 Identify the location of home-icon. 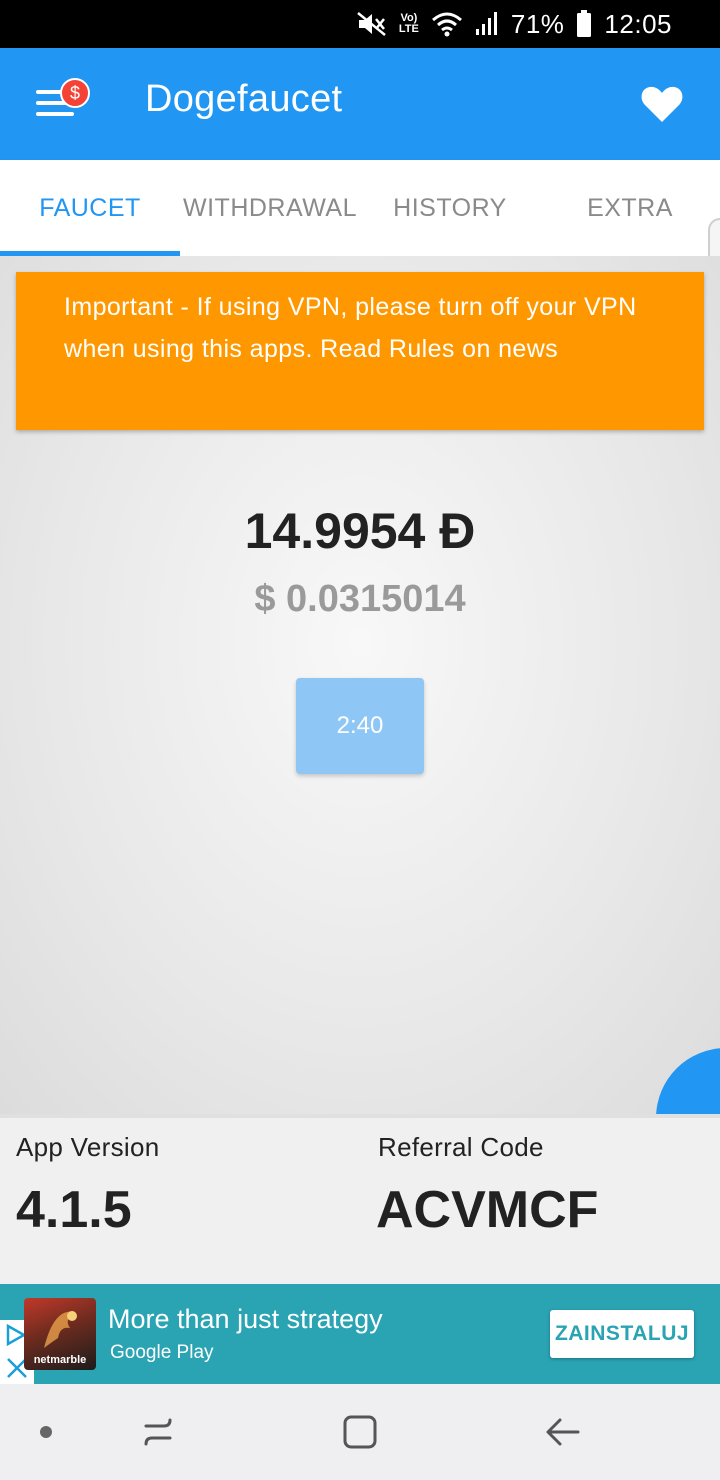
(360, 1432).